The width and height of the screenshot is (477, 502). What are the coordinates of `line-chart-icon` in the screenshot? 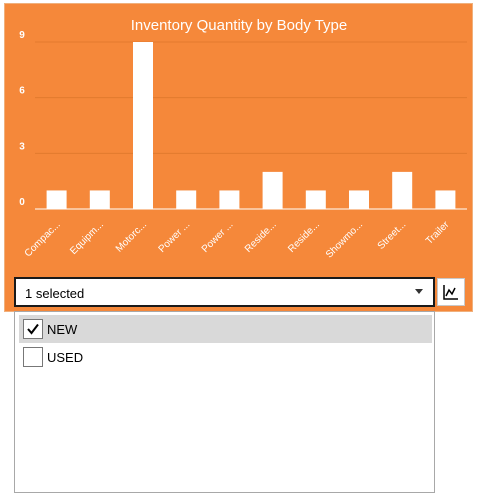 It's located at (450, 292).